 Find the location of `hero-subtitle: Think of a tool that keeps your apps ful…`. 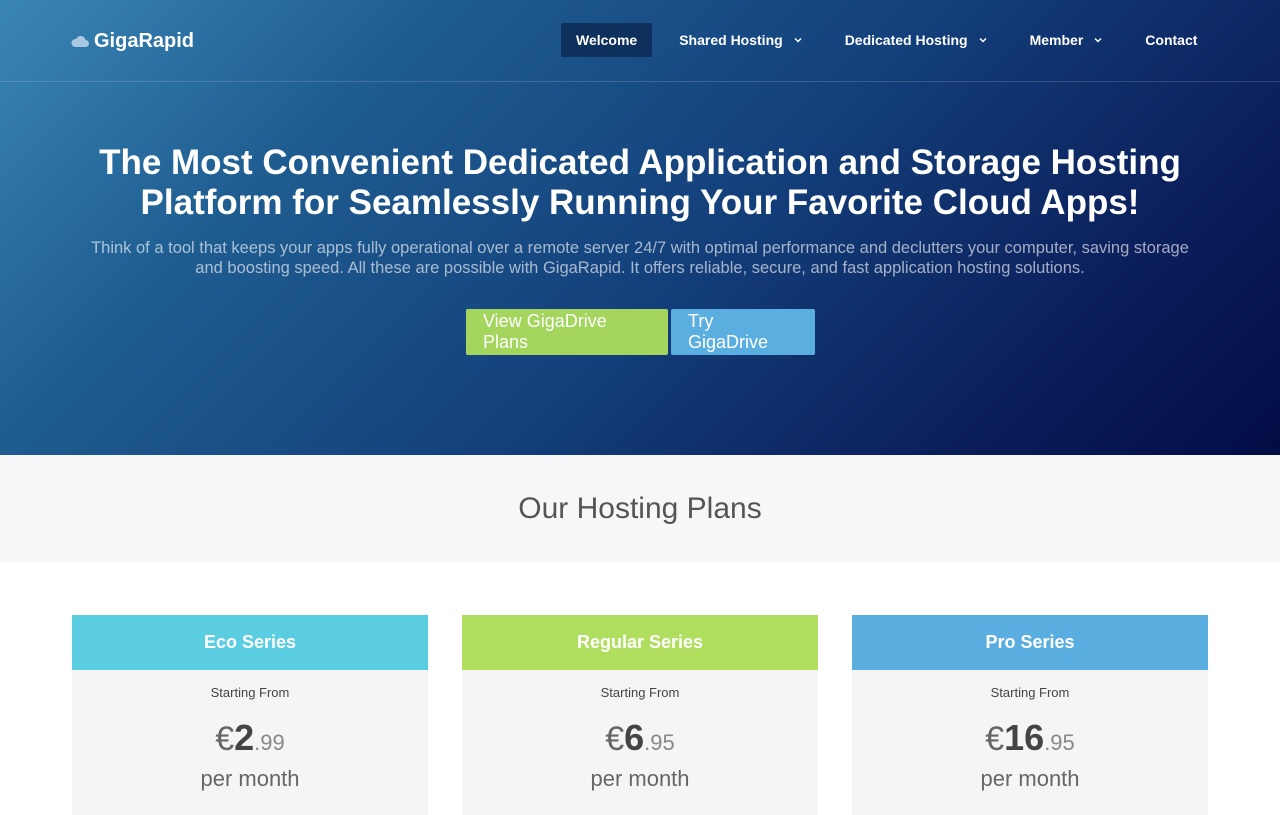

hero-subtitle: Think of a tool that keeps your apps ful… is located at coordinates (640, 258).